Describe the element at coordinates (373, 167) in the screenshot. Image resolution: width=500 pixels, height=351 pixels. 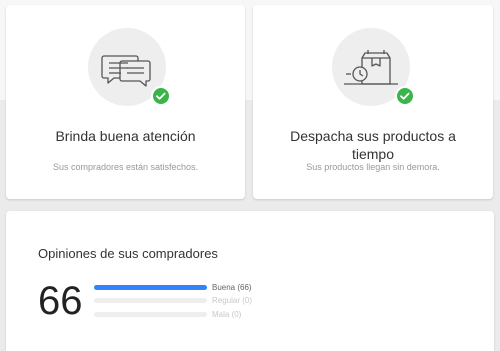
I see `card-subtitle: Sus productos llegan sin demora.` at that location.